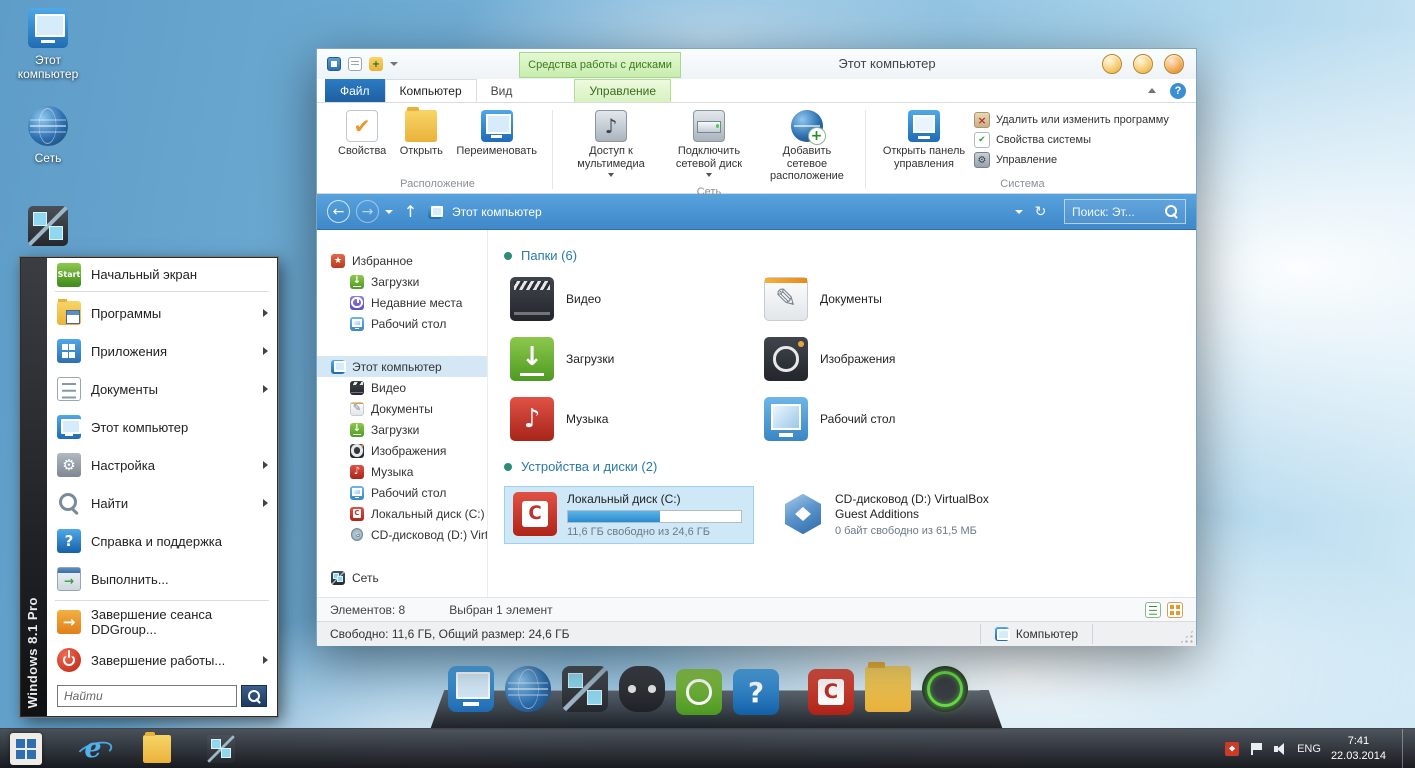 This screenshot has height=768, width=1415. Describe the element at coordinates (338, 211) in the screenshot. I see `back-button` at that location.